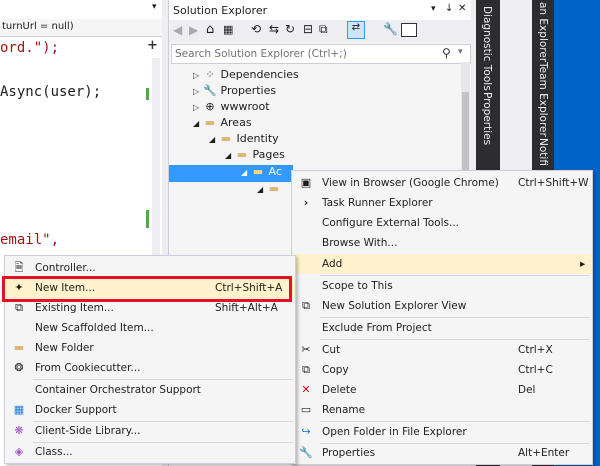 The image size is (600, 466). I want to click on menu-item-label: Scope to This, so click(357, 286).